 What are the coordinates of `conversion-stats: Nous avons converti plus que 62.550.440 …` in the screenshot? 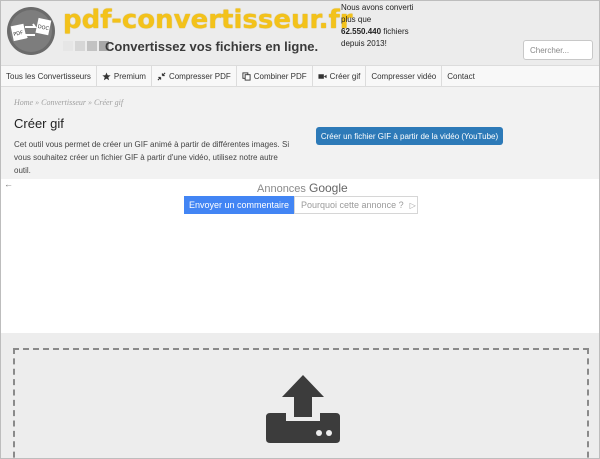 It's located at (401, 26).